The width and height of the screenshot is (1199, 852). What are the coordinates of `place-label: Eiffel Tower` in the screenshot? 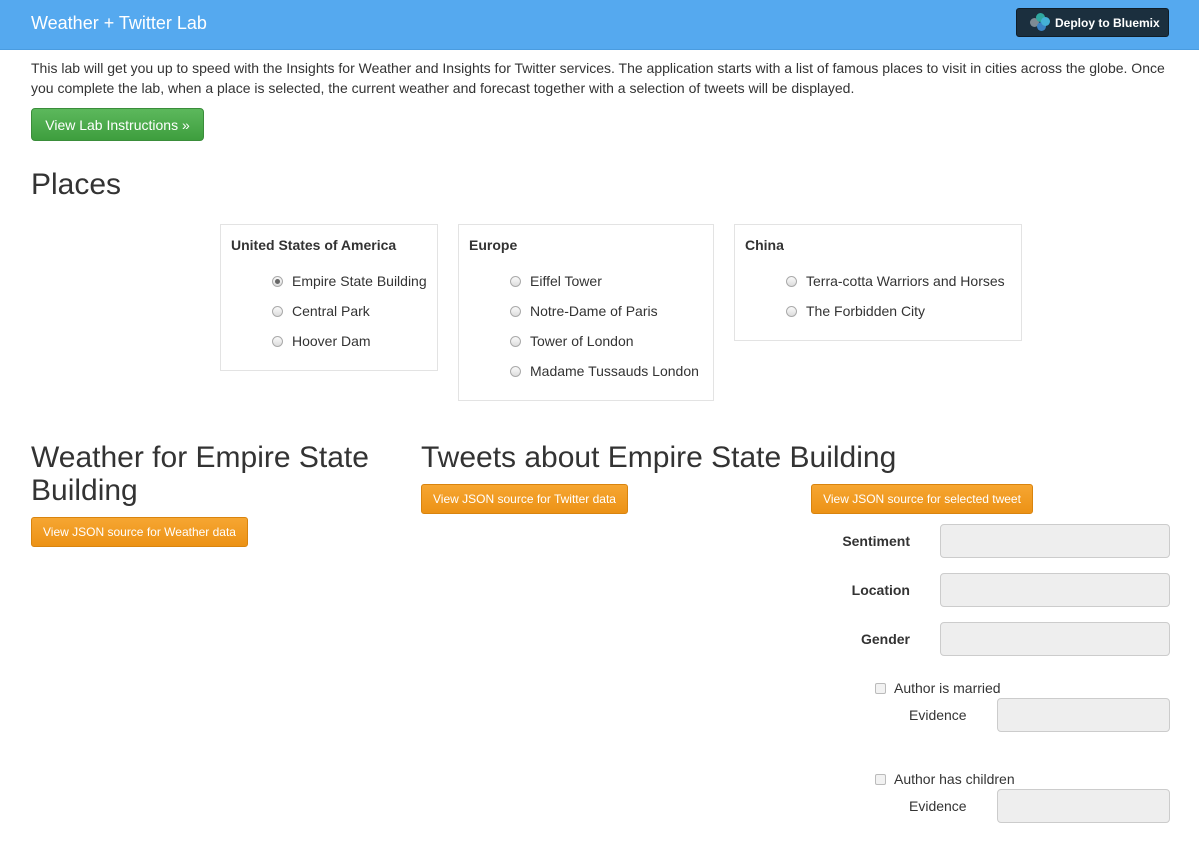 It's located at (566, 281).